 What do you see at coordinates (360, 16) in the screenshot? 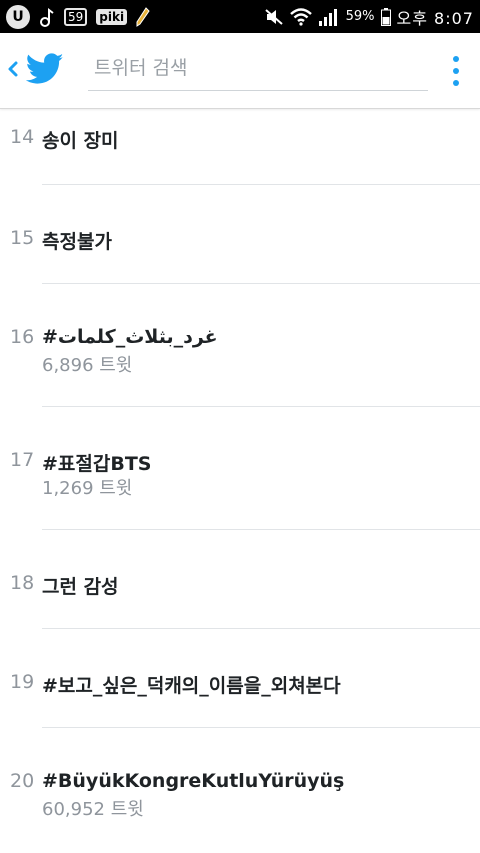
I see `battery-percent: 59%` at bounding box center [360, 16].